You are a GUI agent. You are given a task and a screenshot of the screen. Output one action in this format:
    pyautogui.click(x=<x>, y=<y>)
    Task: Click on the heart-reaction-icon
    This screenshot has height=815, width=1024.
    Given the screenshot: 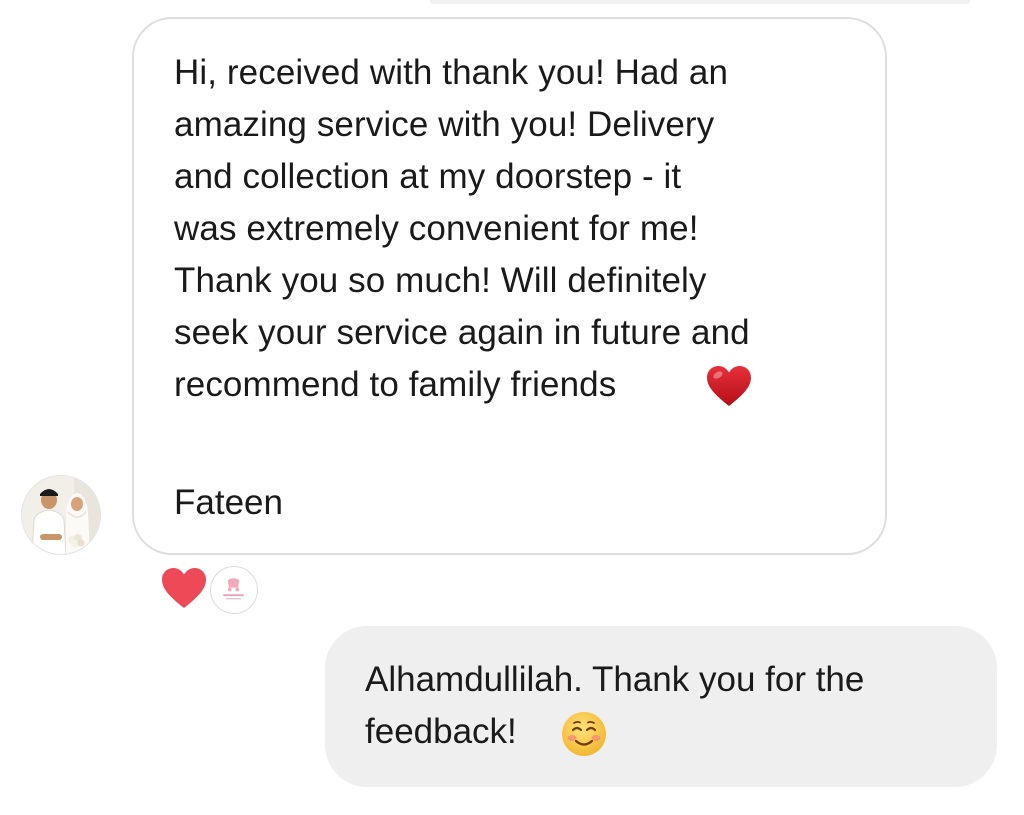 What is the action you would take?
    pyautogui.click(x=184, y=588)
    